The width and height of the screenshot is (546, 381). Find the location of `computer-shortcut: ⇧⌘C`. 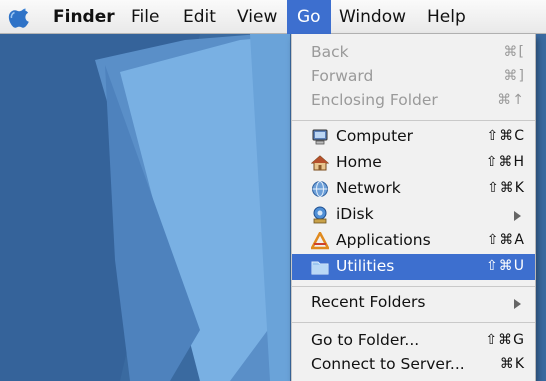

computer-shortcut: ⇧⌘C is located at coordinates (505, 136).